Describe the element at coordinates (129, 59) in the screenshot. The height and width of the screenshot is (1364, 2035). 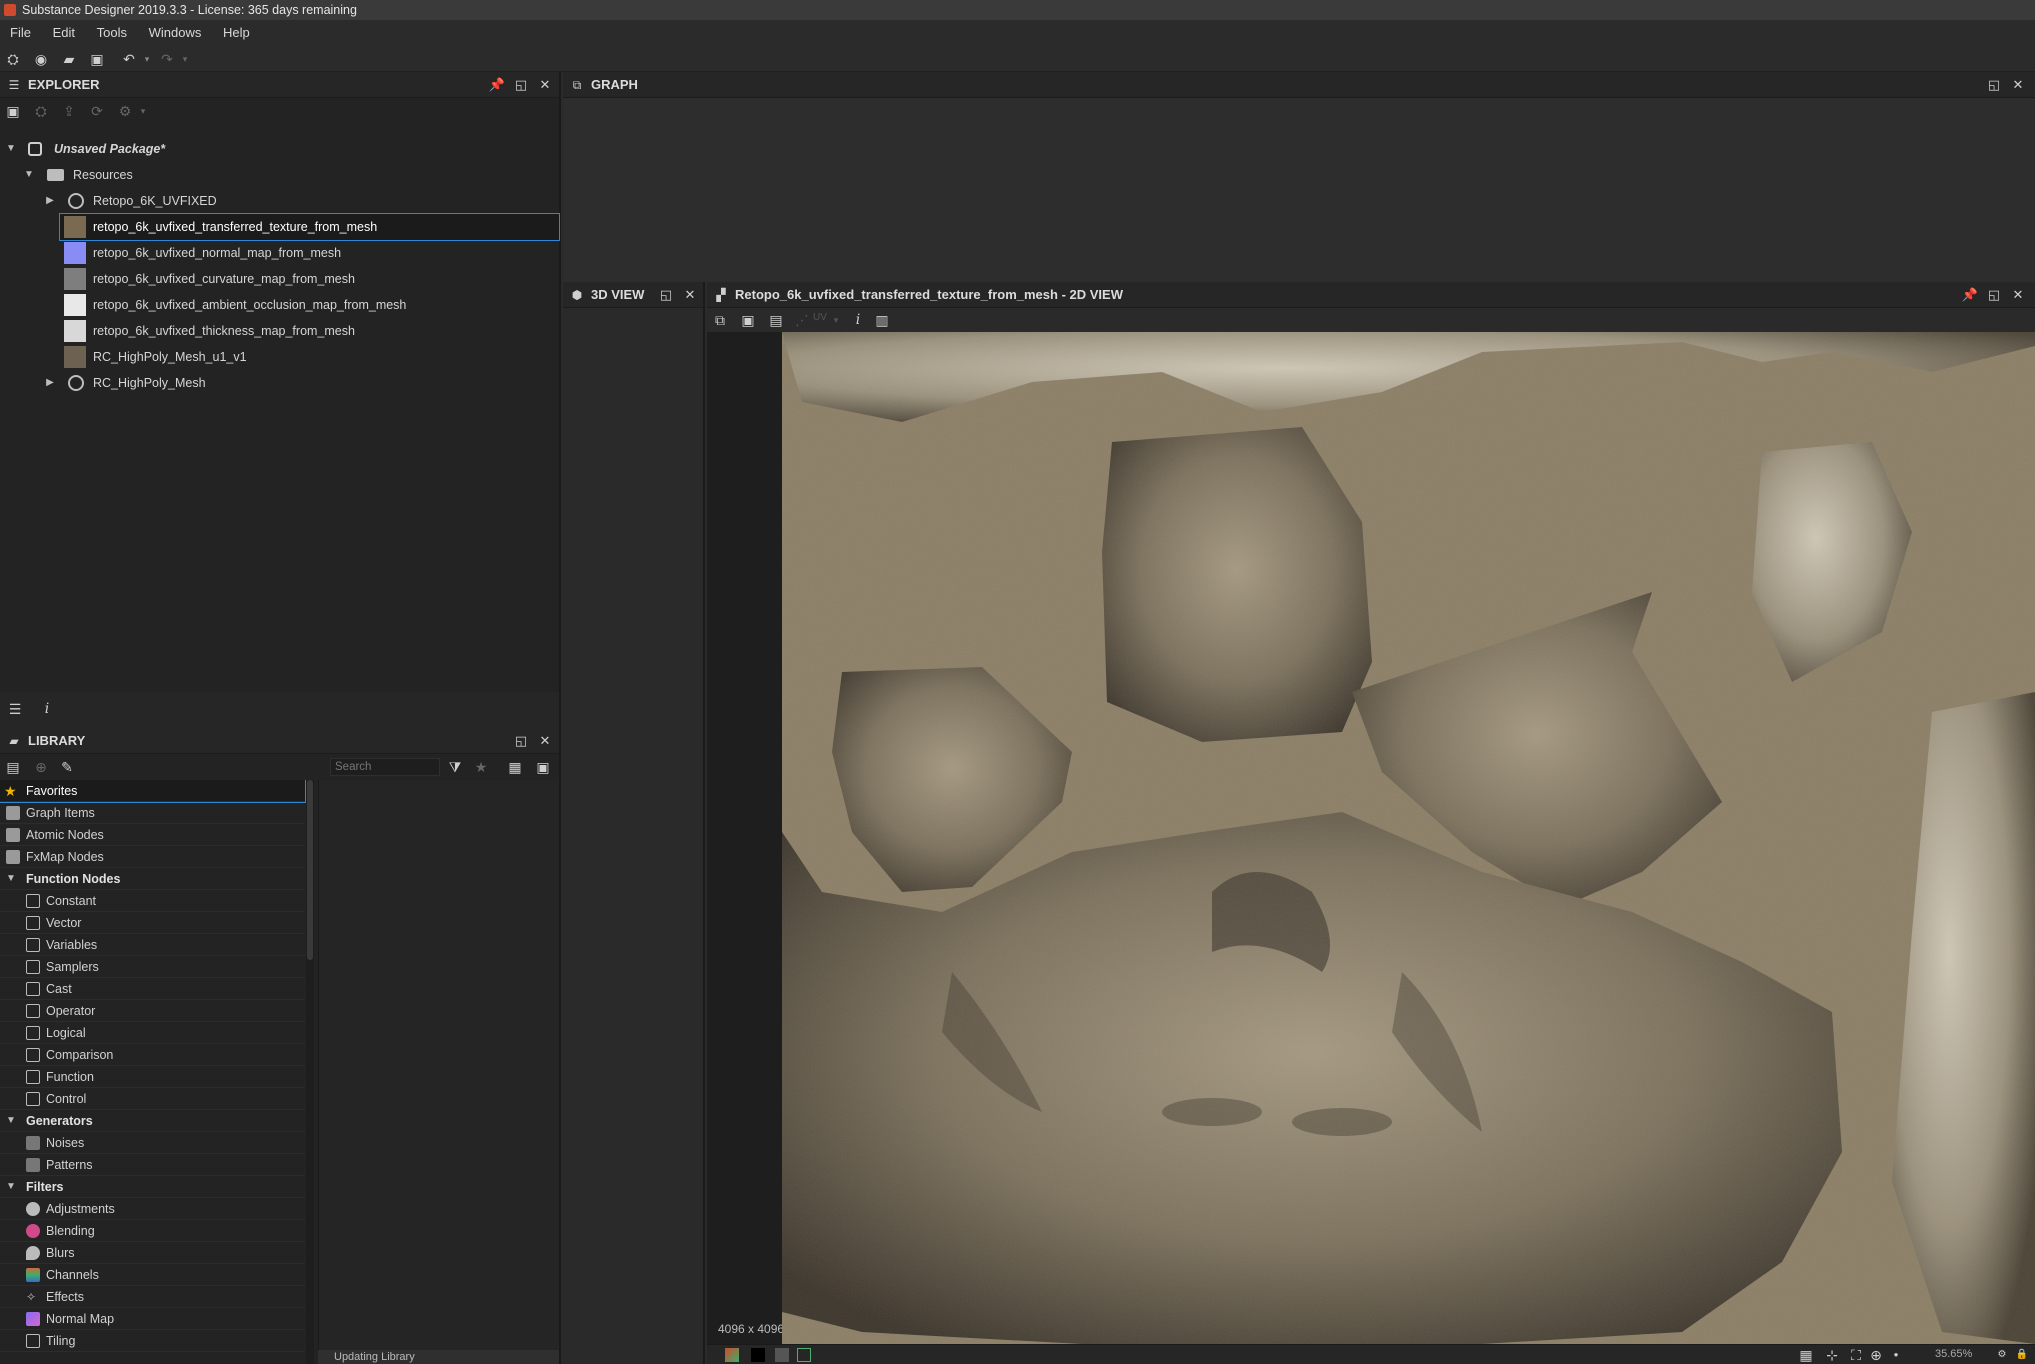
I see `undo-icon: ↶` at that location.